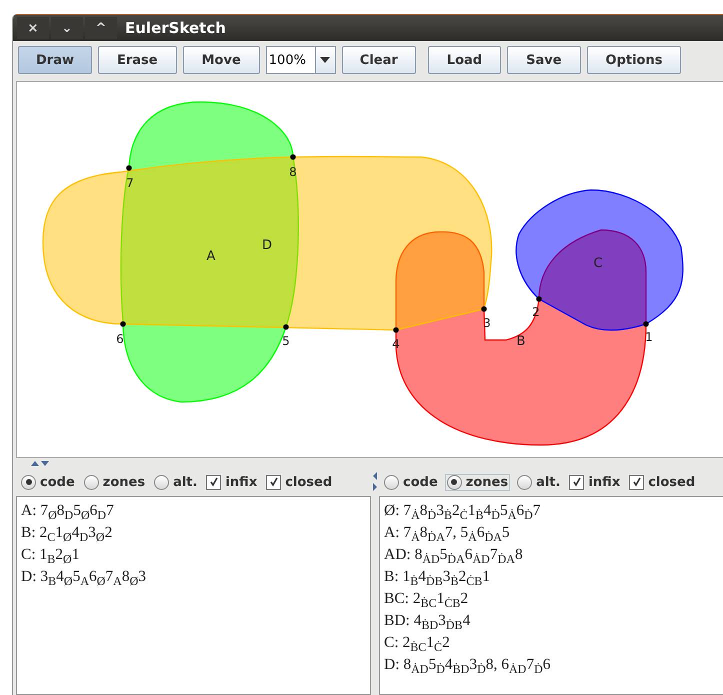 Image resolution: width=723 pixels, height=695 pixels. I want to click on point-label: 8, so click(293, 172).